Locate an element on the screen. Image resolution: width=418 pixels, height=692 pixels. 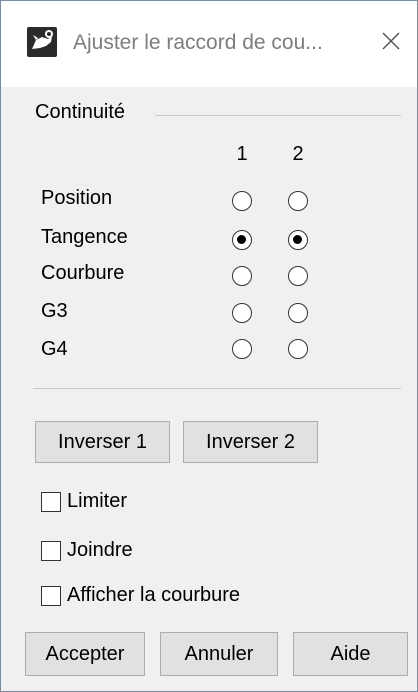
cancel-button: Annuler is located at coordinates (219, 654).